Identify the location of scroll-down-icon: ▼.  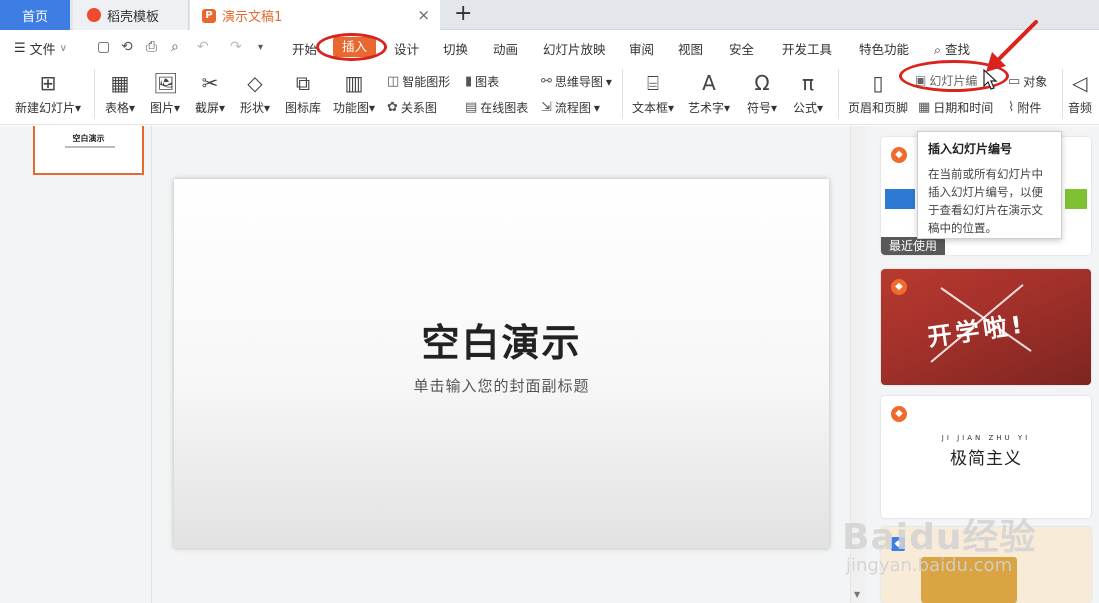
(857, 594).